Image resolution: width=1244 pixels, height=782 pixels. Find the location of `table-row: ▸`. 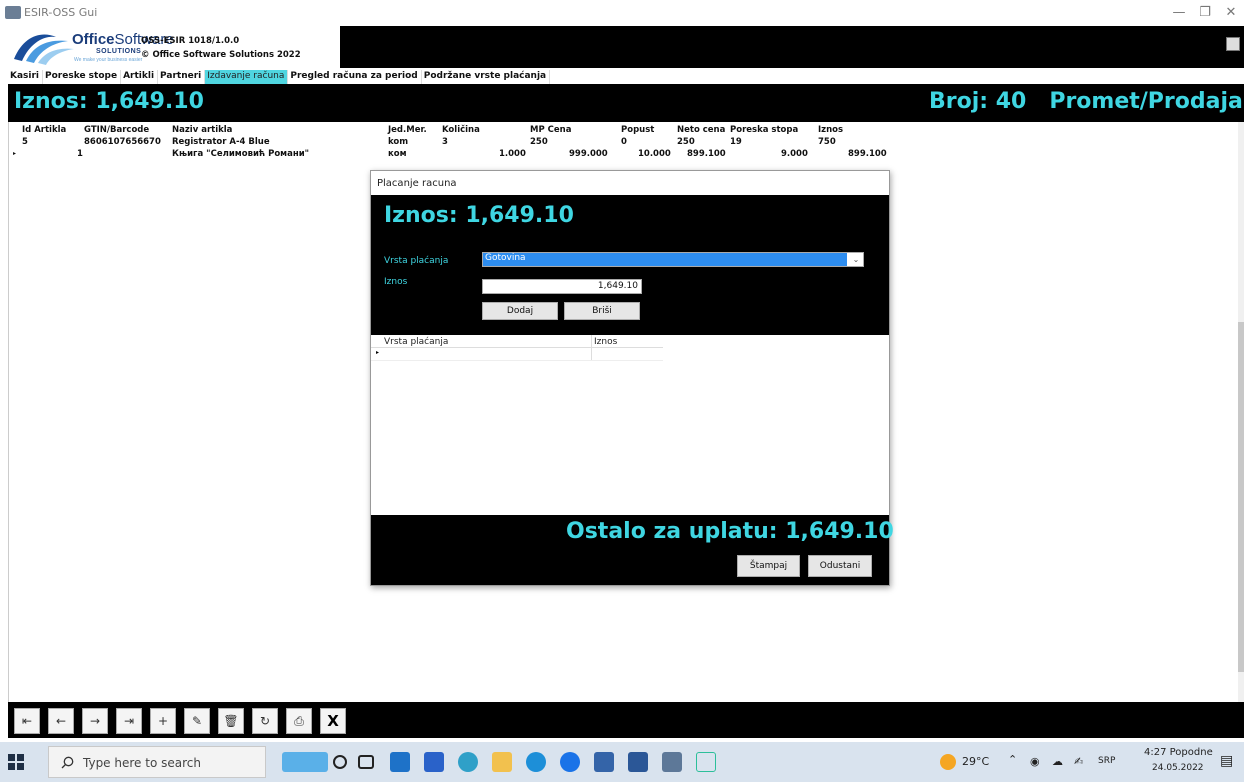

table-row: ▸ is located at coordinates (517, 354).